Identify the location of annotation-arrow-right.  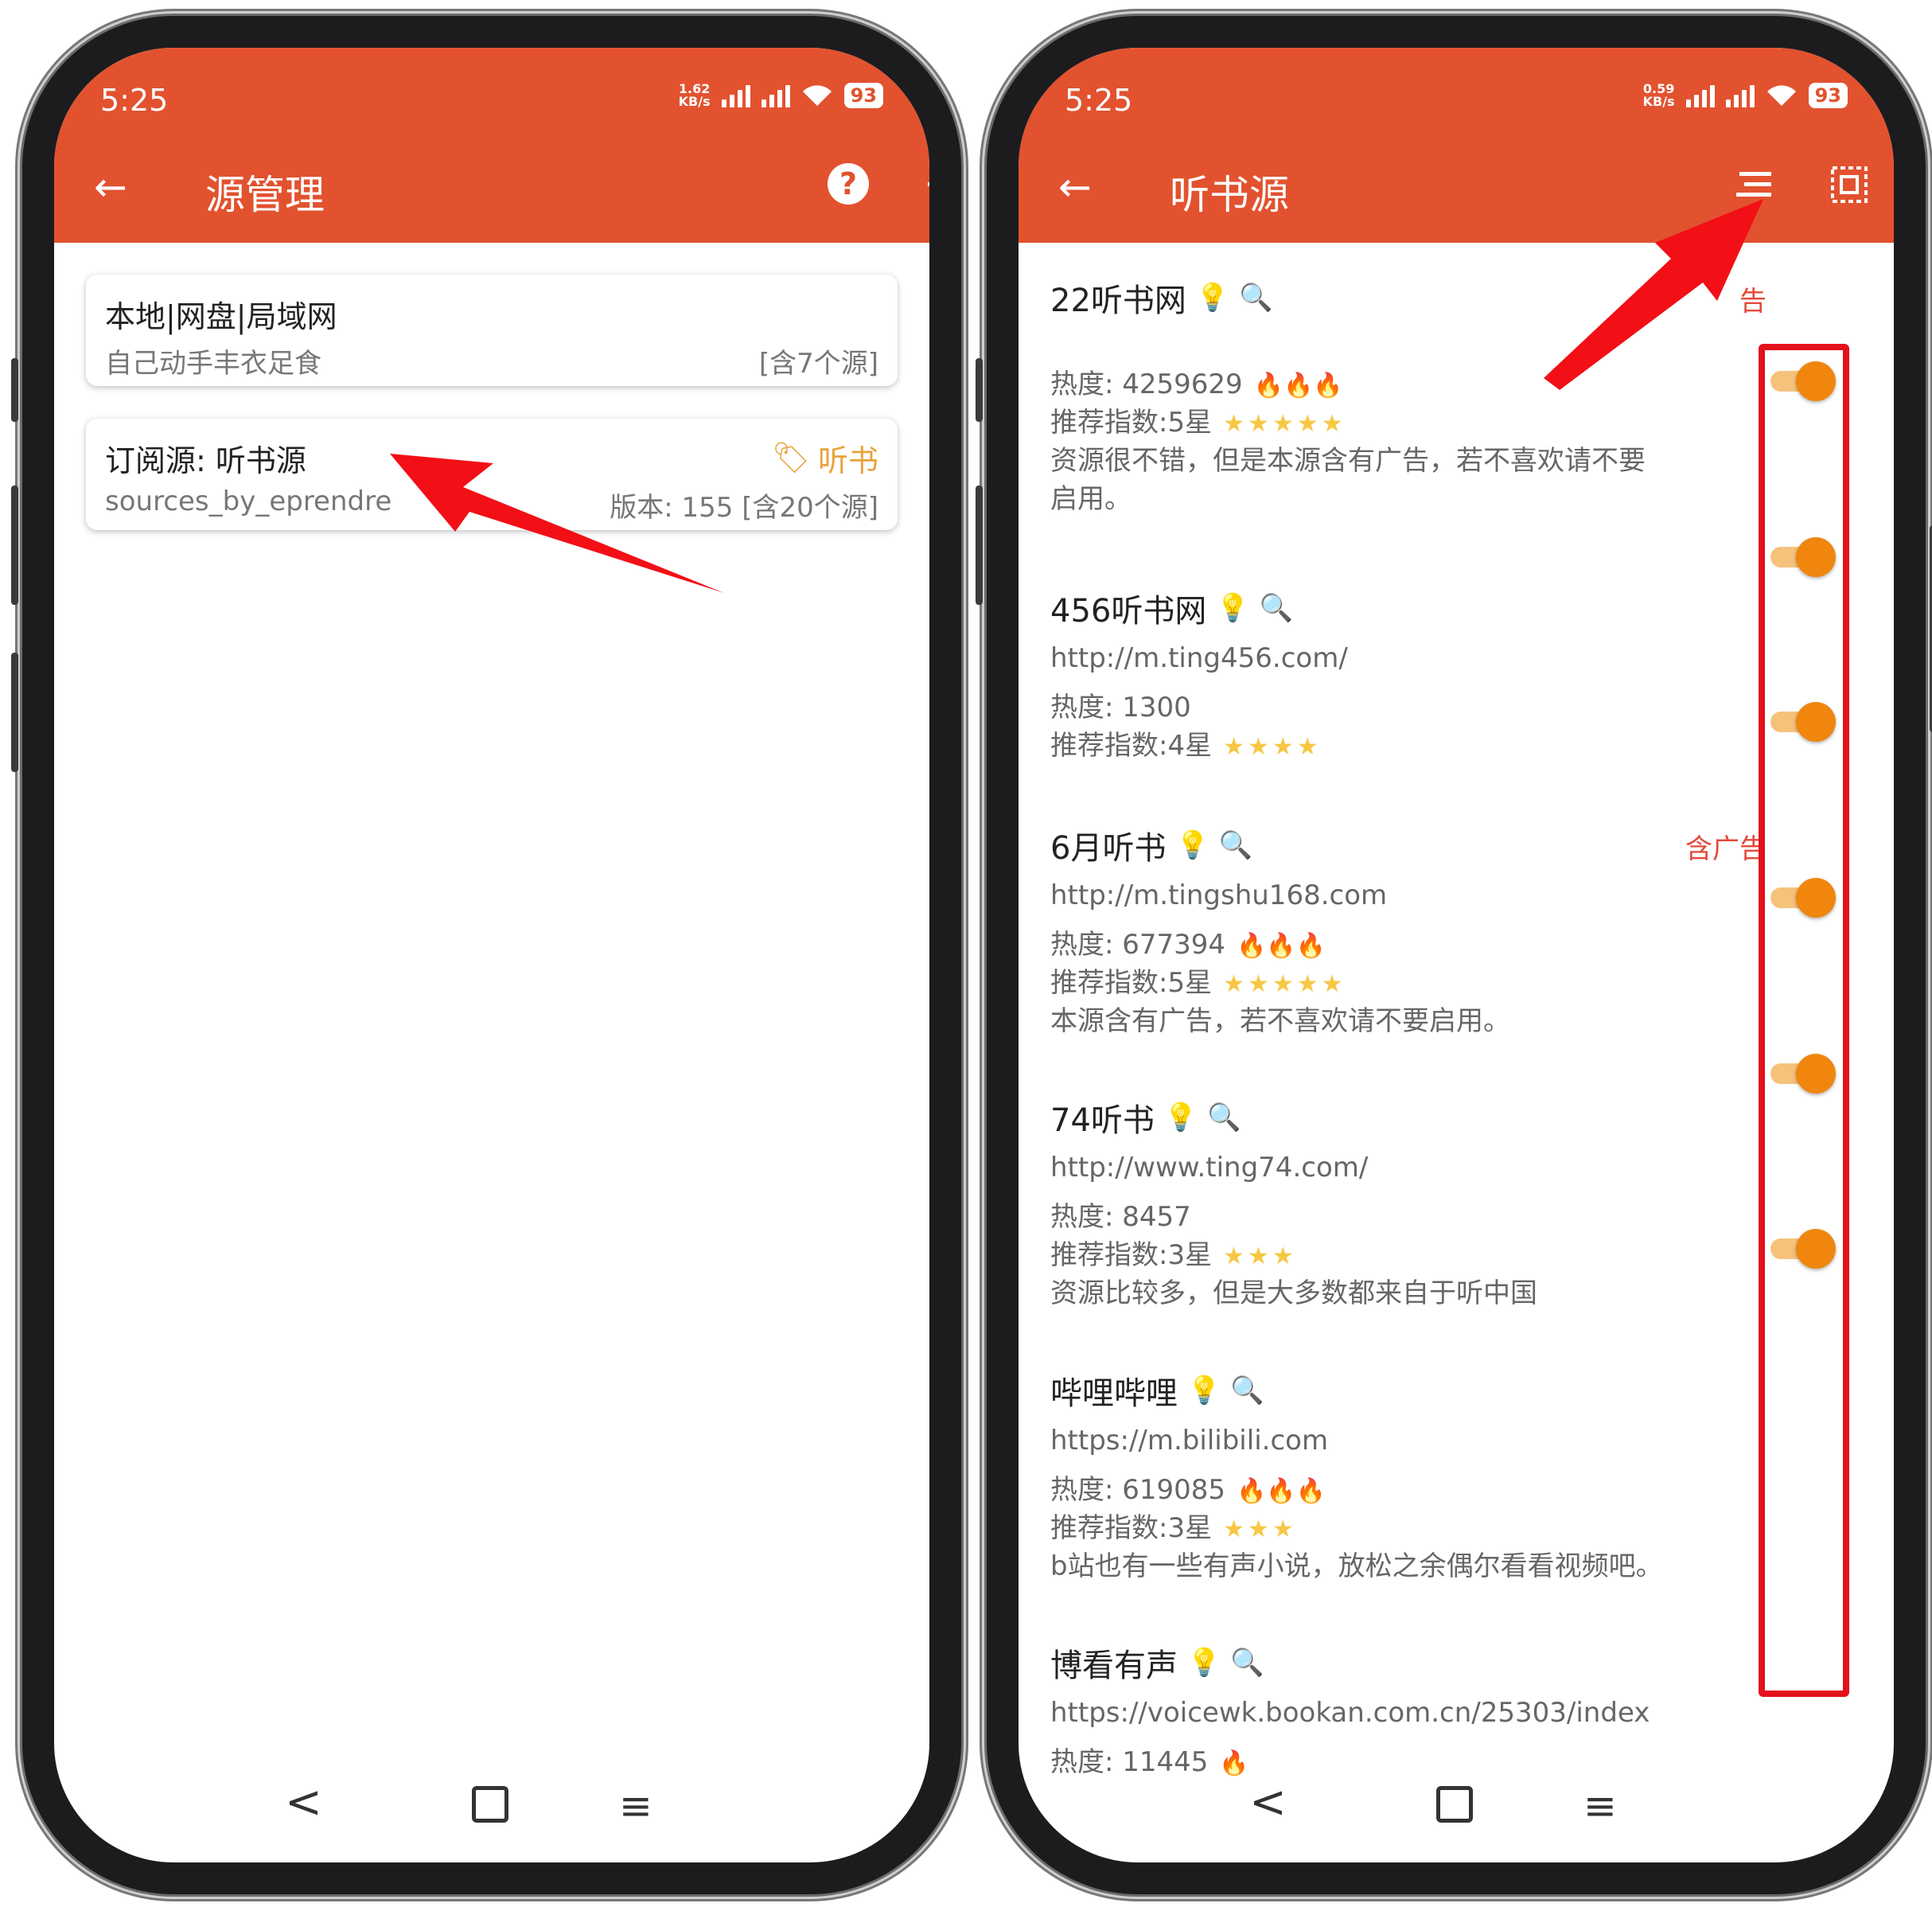
(1653, 294).